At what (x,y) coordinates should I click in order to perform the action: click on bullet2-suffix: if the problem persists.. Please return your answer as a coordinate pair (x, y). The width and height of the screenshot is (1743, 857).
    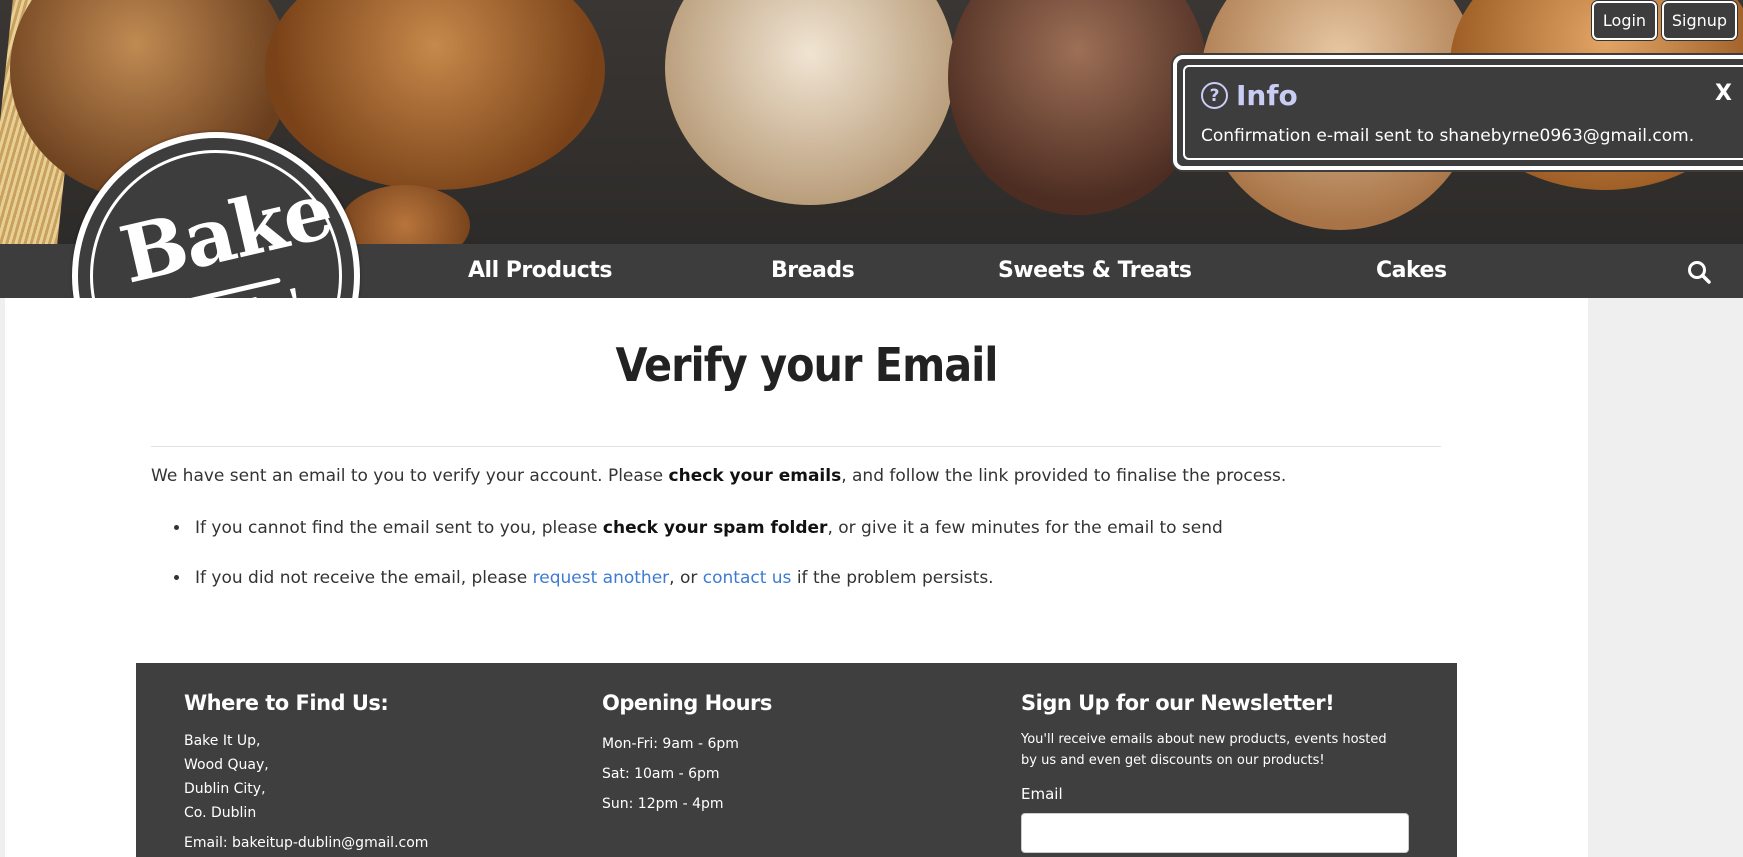
    Looking at the image, I should click on (892, 578).